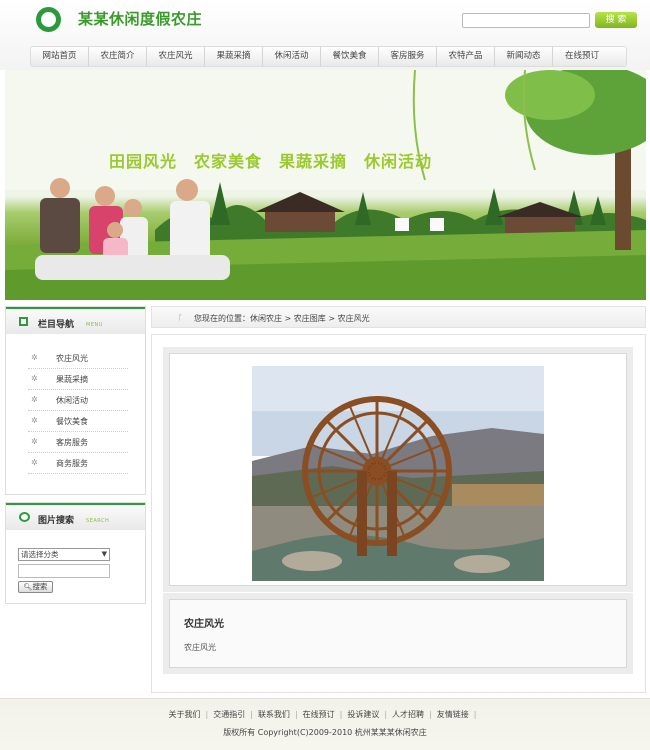 This screenshot has height=750, width=650. What do you see at coordinates (72, 379) in the screenshot?
I see `sidebar-item-label: 果蔬采摘` at bounding box center [72, 379].